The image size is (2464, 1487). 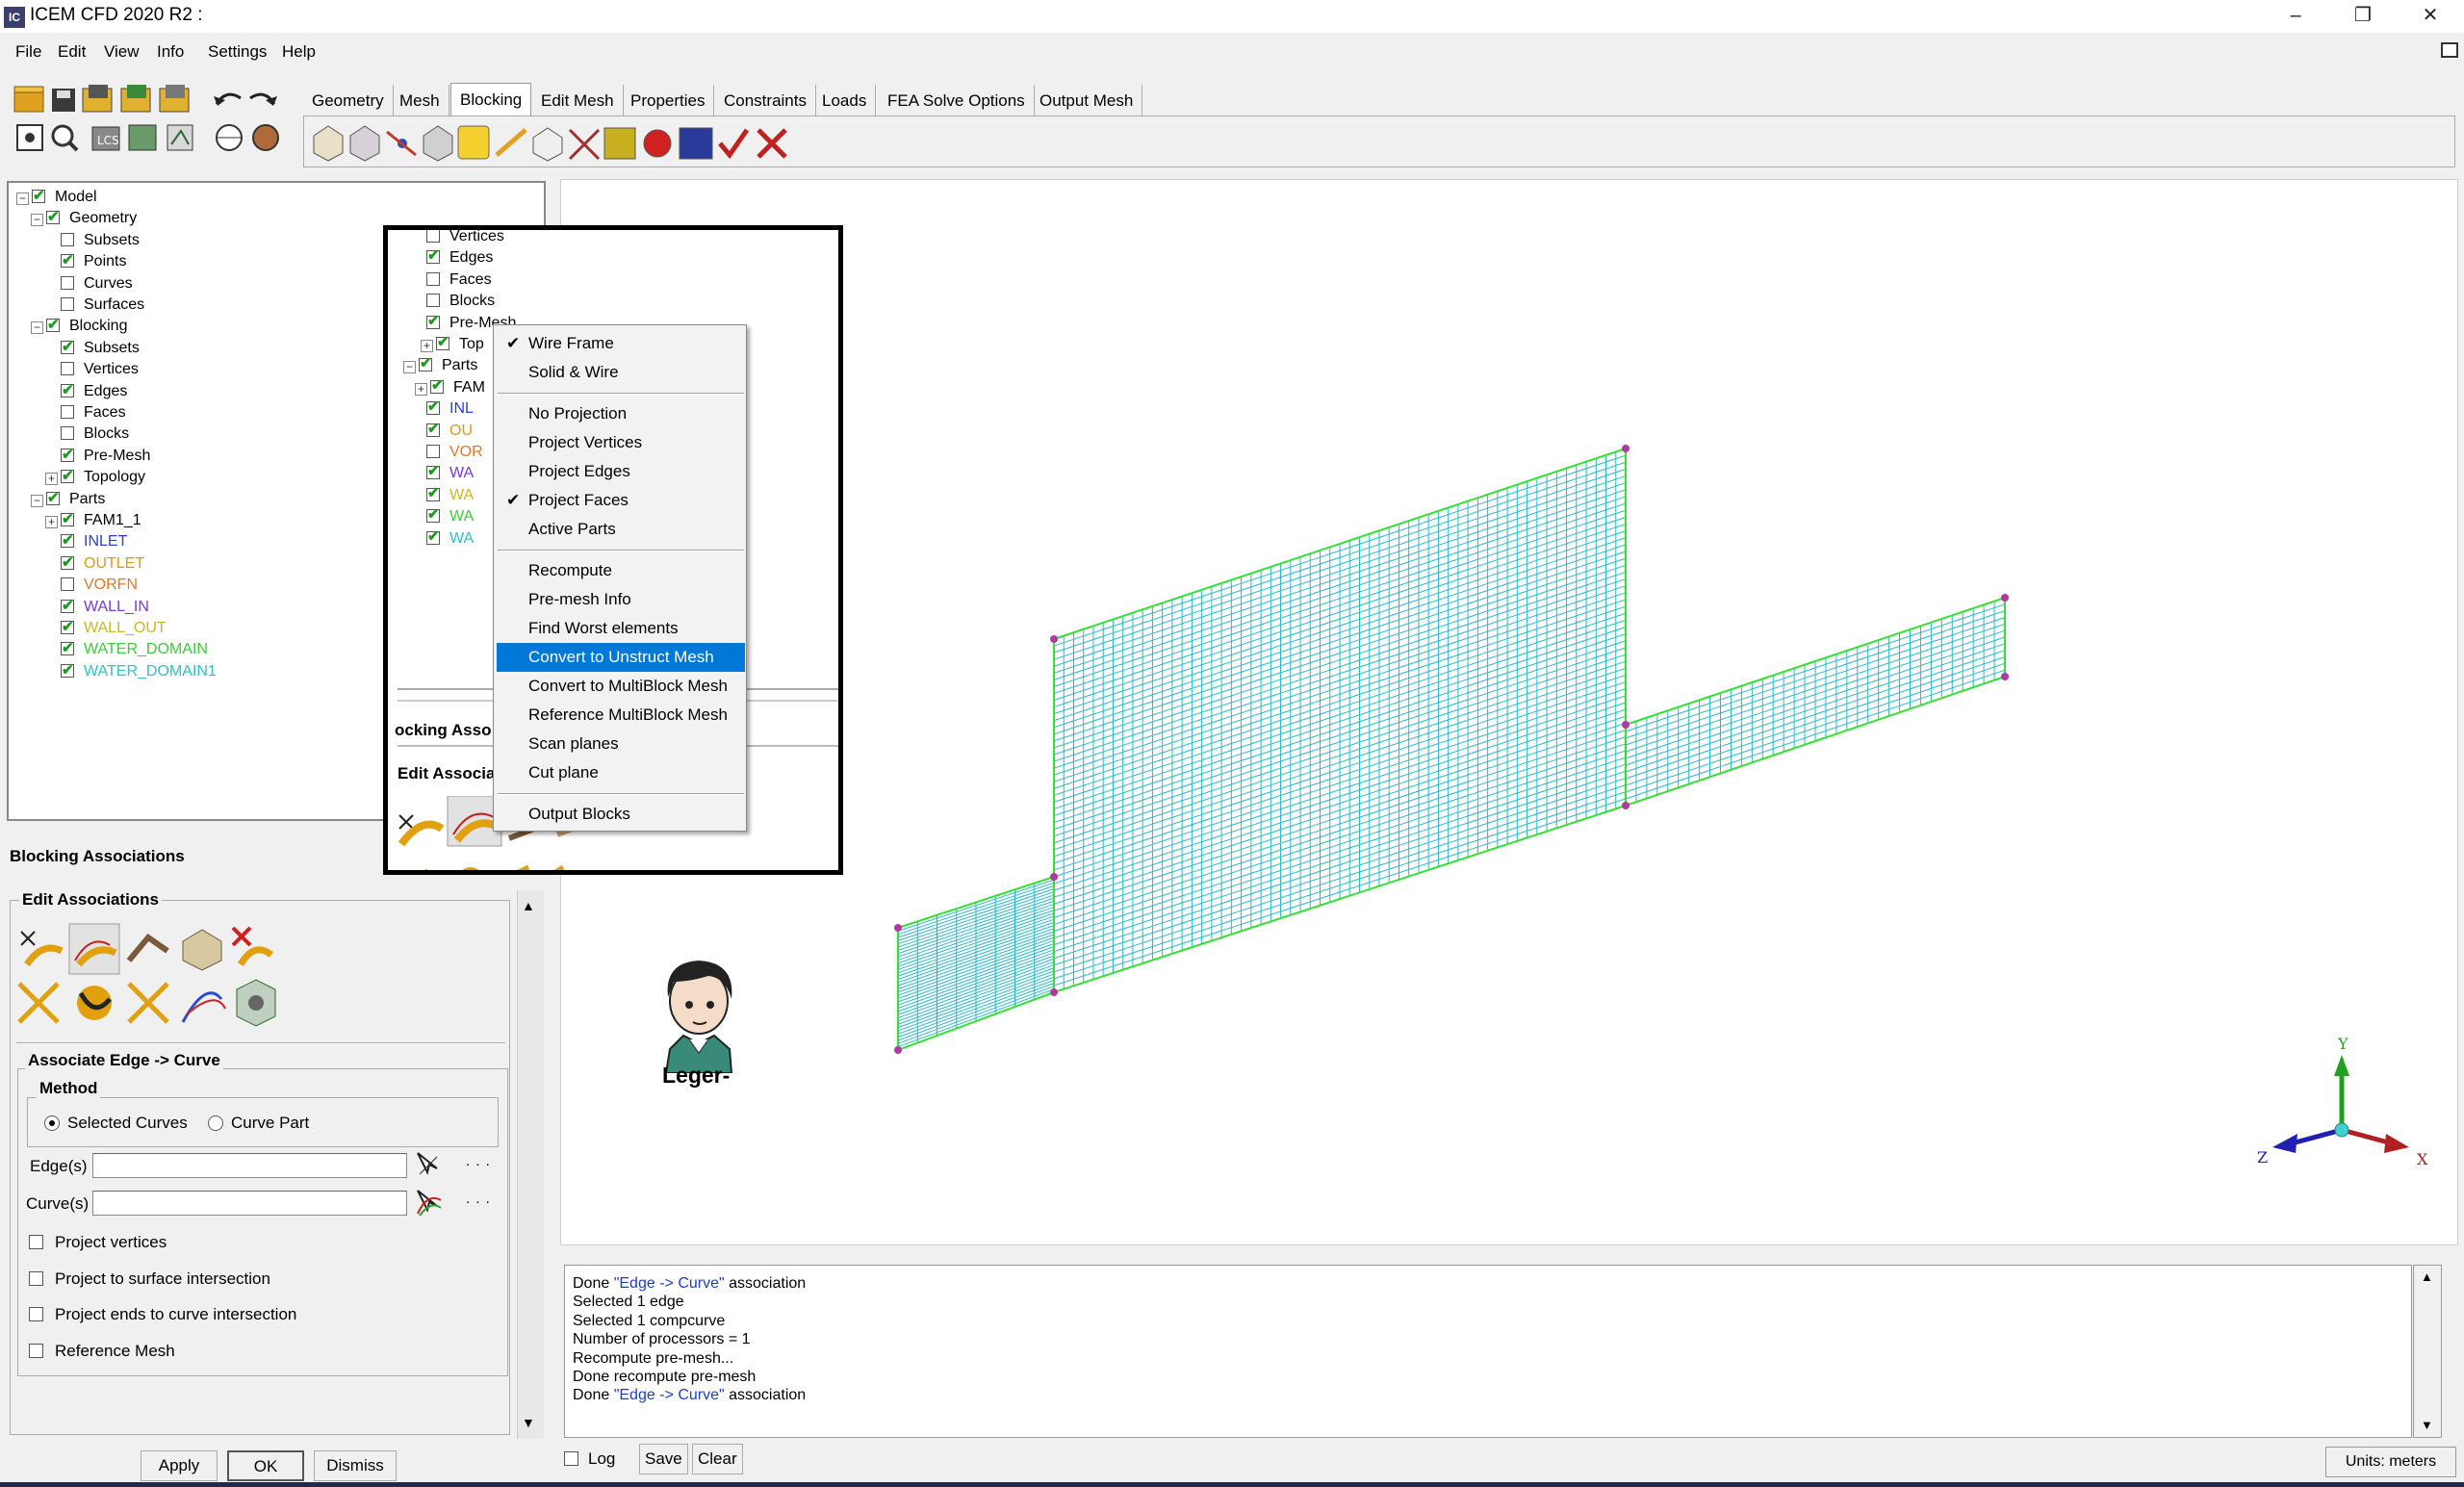 I want to click on measure-icon: LCS, so click(x=105, y=138).